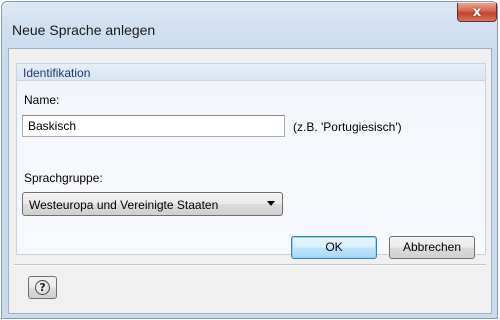 The height and width of the screenshot is (320, 500). What do you see at coordinates (271, 203) in the screenshot?
I see `chevron-down-icon` at bounding box center [271, 203].